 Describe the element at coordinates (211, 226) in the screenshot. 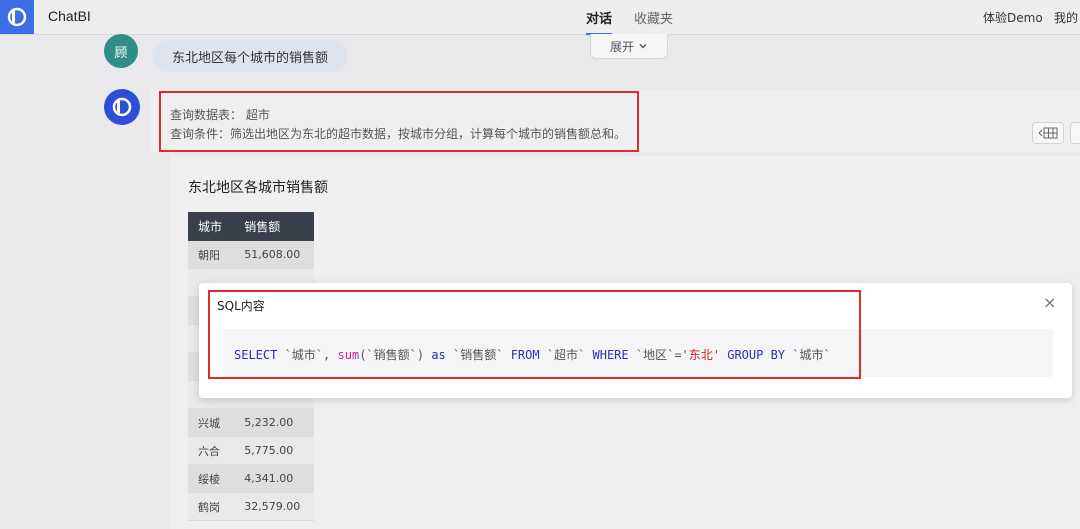

I see `column-header-city: 城市` at that location.